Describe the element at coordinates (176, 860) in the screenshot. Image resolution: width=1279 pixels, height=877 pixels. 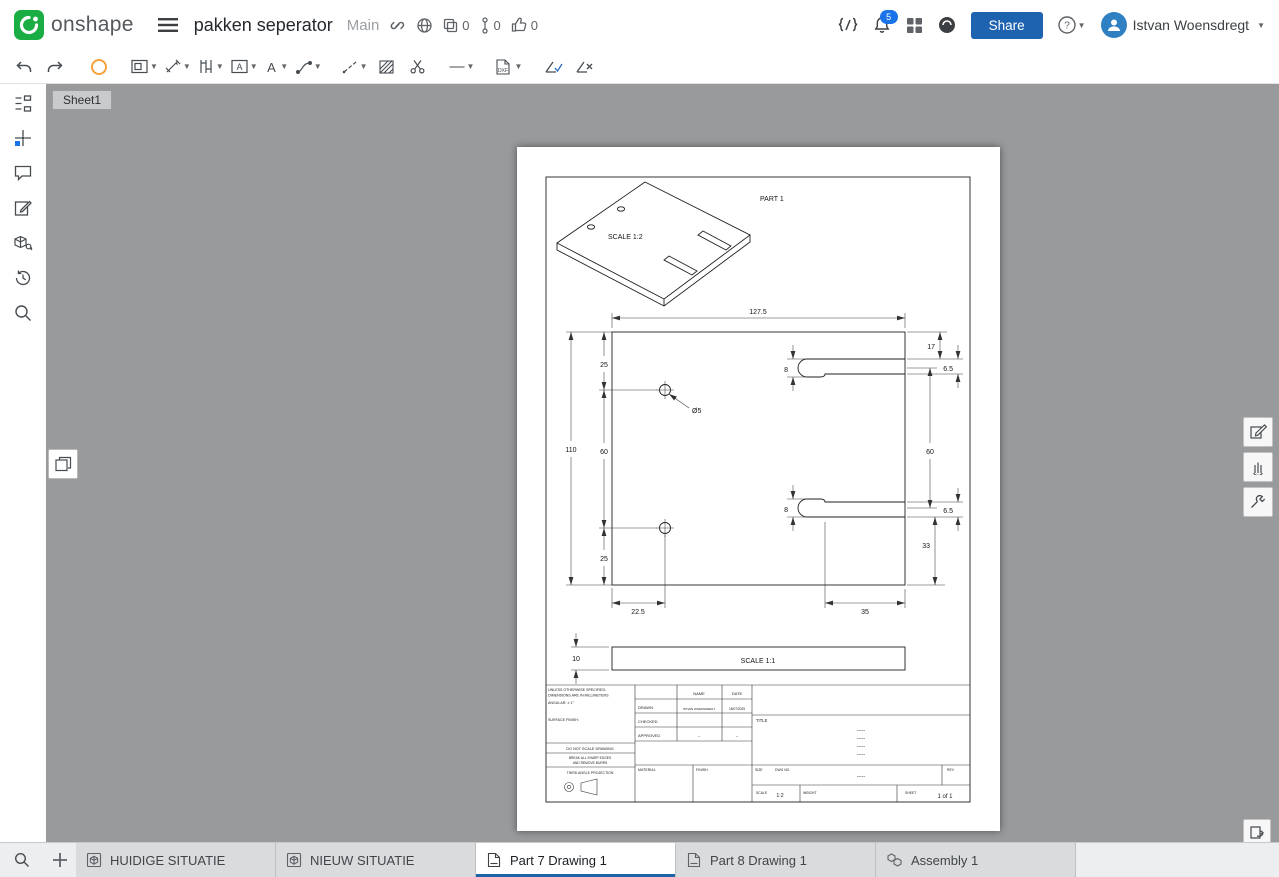
I see `tab-huidige-situatie: HUIDIGE SITUATIE` at that location.